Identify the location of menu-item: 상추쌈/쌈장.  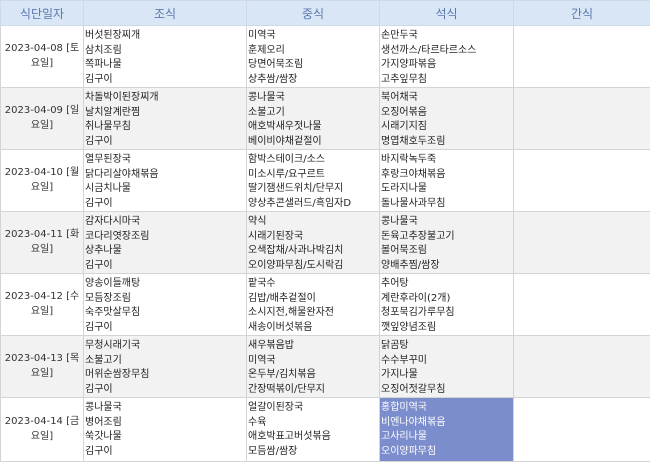
(313, 80).